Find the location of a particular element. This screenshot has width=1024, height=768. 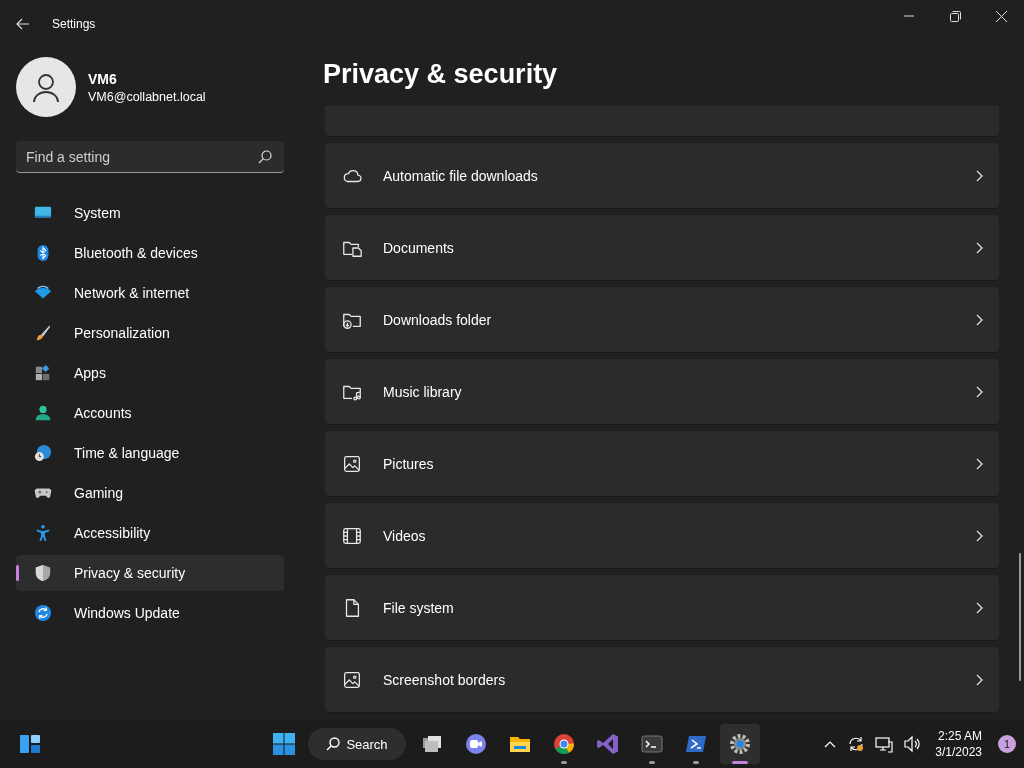

nav-item: Windows Update is located at coordinates (150, 613).